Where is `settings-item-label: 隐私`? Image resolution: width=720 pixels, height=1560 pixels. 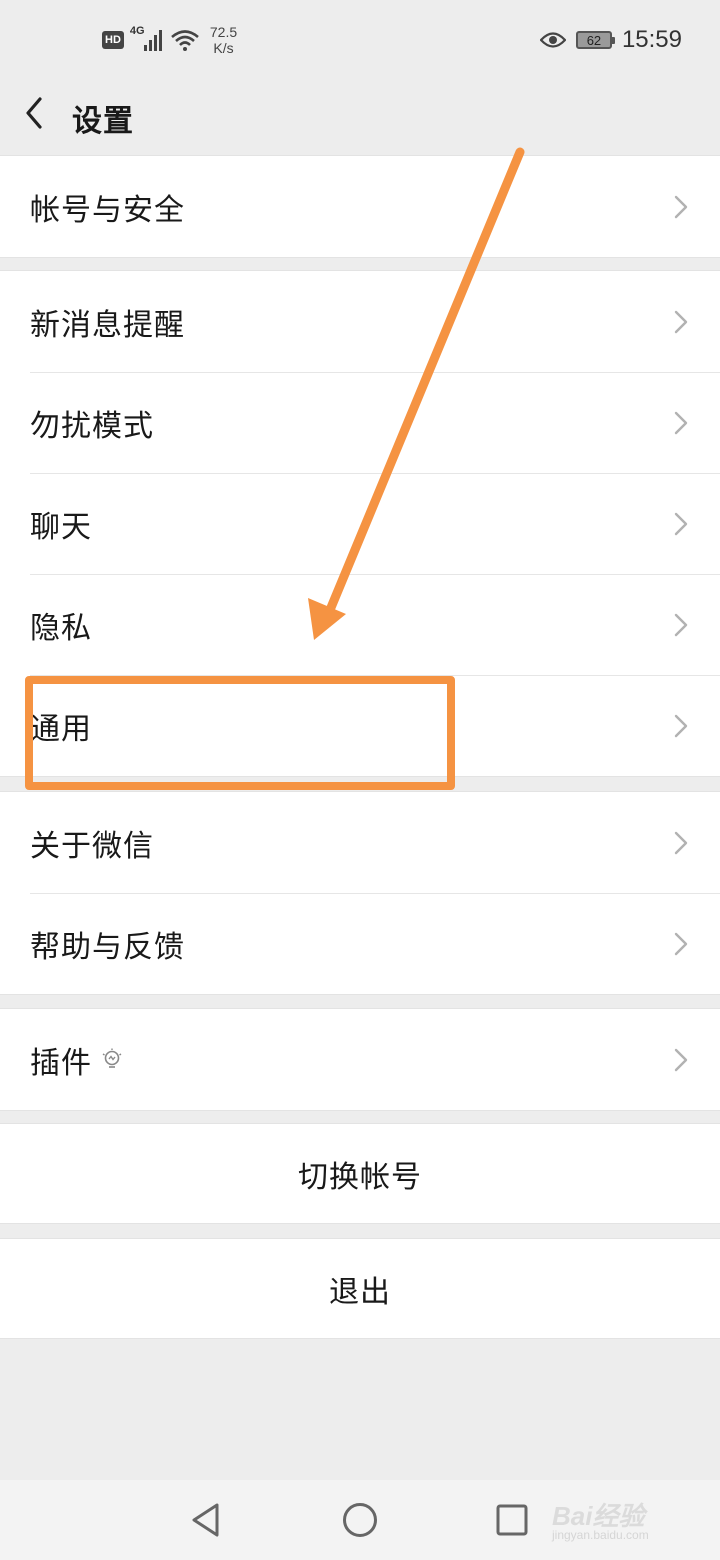
settings-item-label: 隐私 is located at coordinates (61, 628).